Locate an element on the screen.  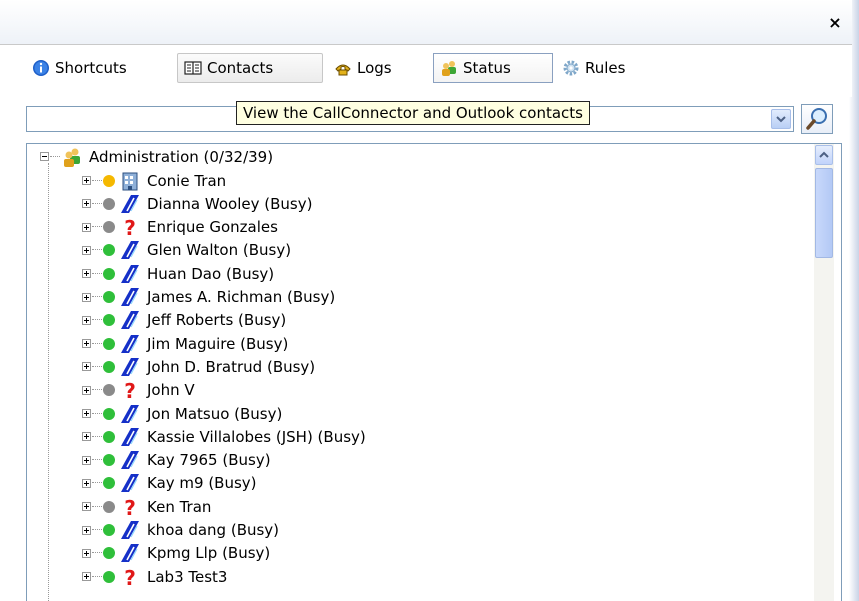
tab-shortcuts: Shortcuts is located at coordinates (79, 68).